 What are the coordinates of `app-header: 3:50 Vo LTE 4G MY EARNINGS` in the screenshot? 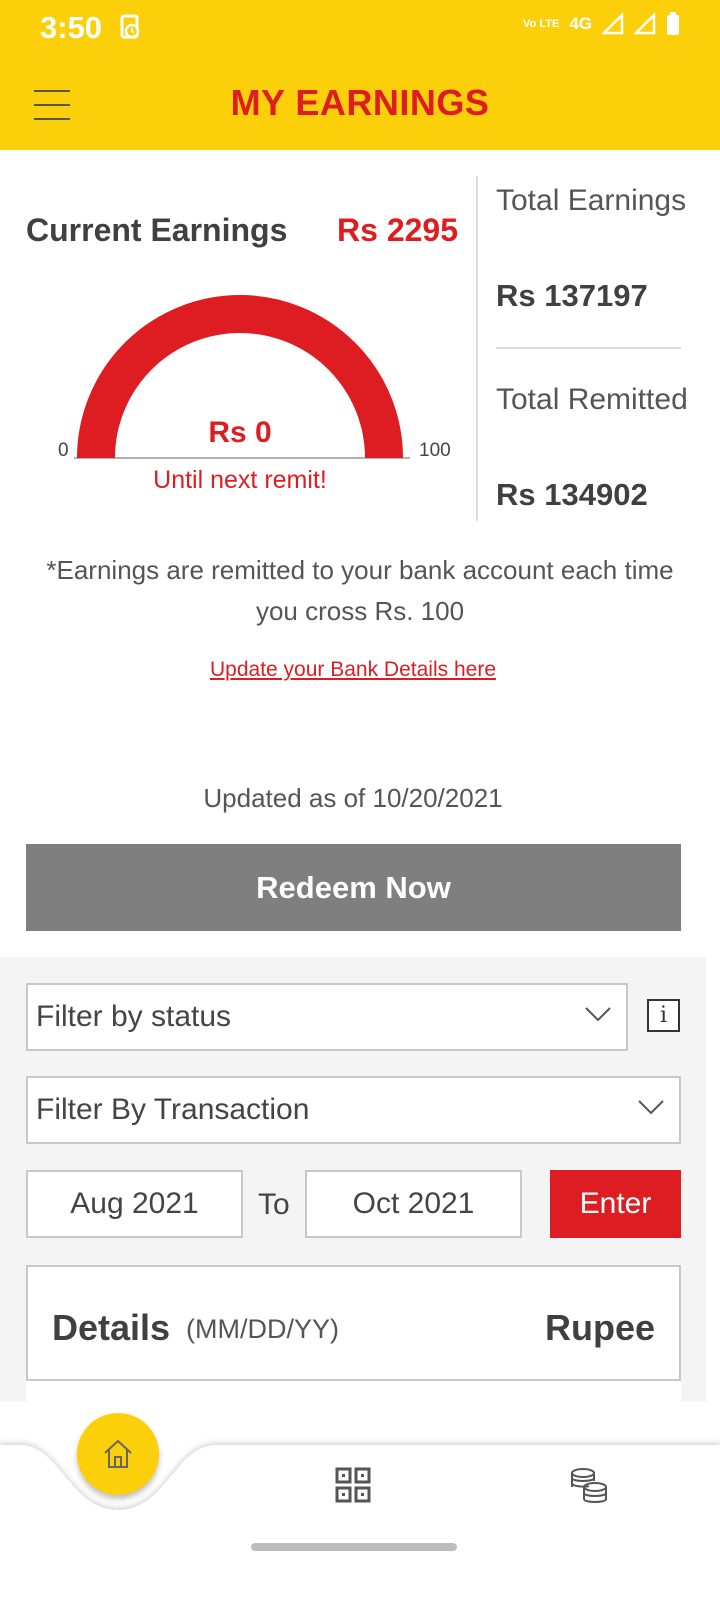 It's located at (360, 75).